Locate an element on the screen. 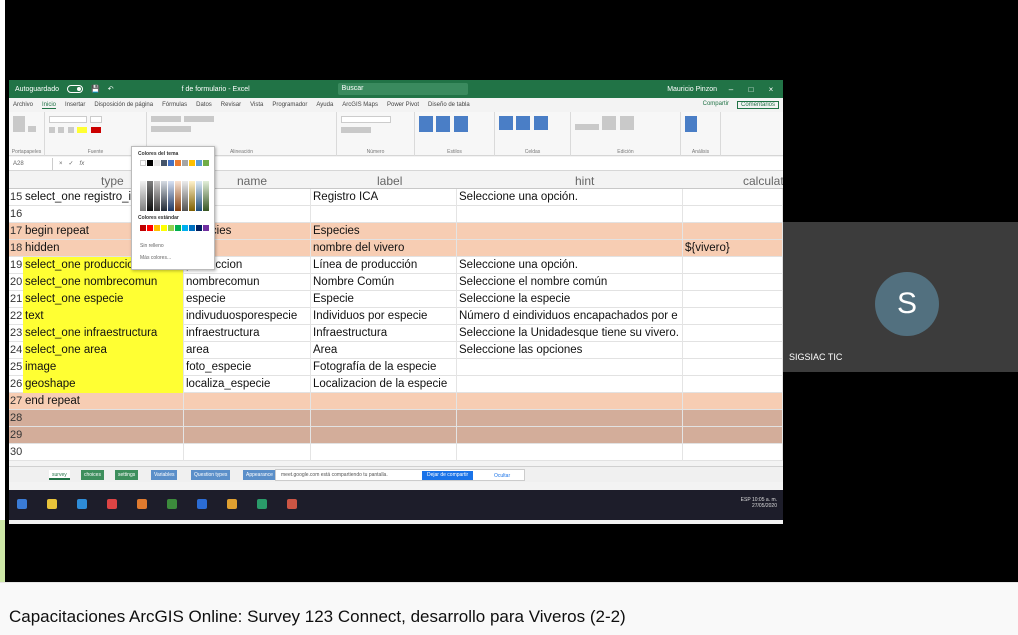  cell-label: Especies is located at coordinates (384, 231).